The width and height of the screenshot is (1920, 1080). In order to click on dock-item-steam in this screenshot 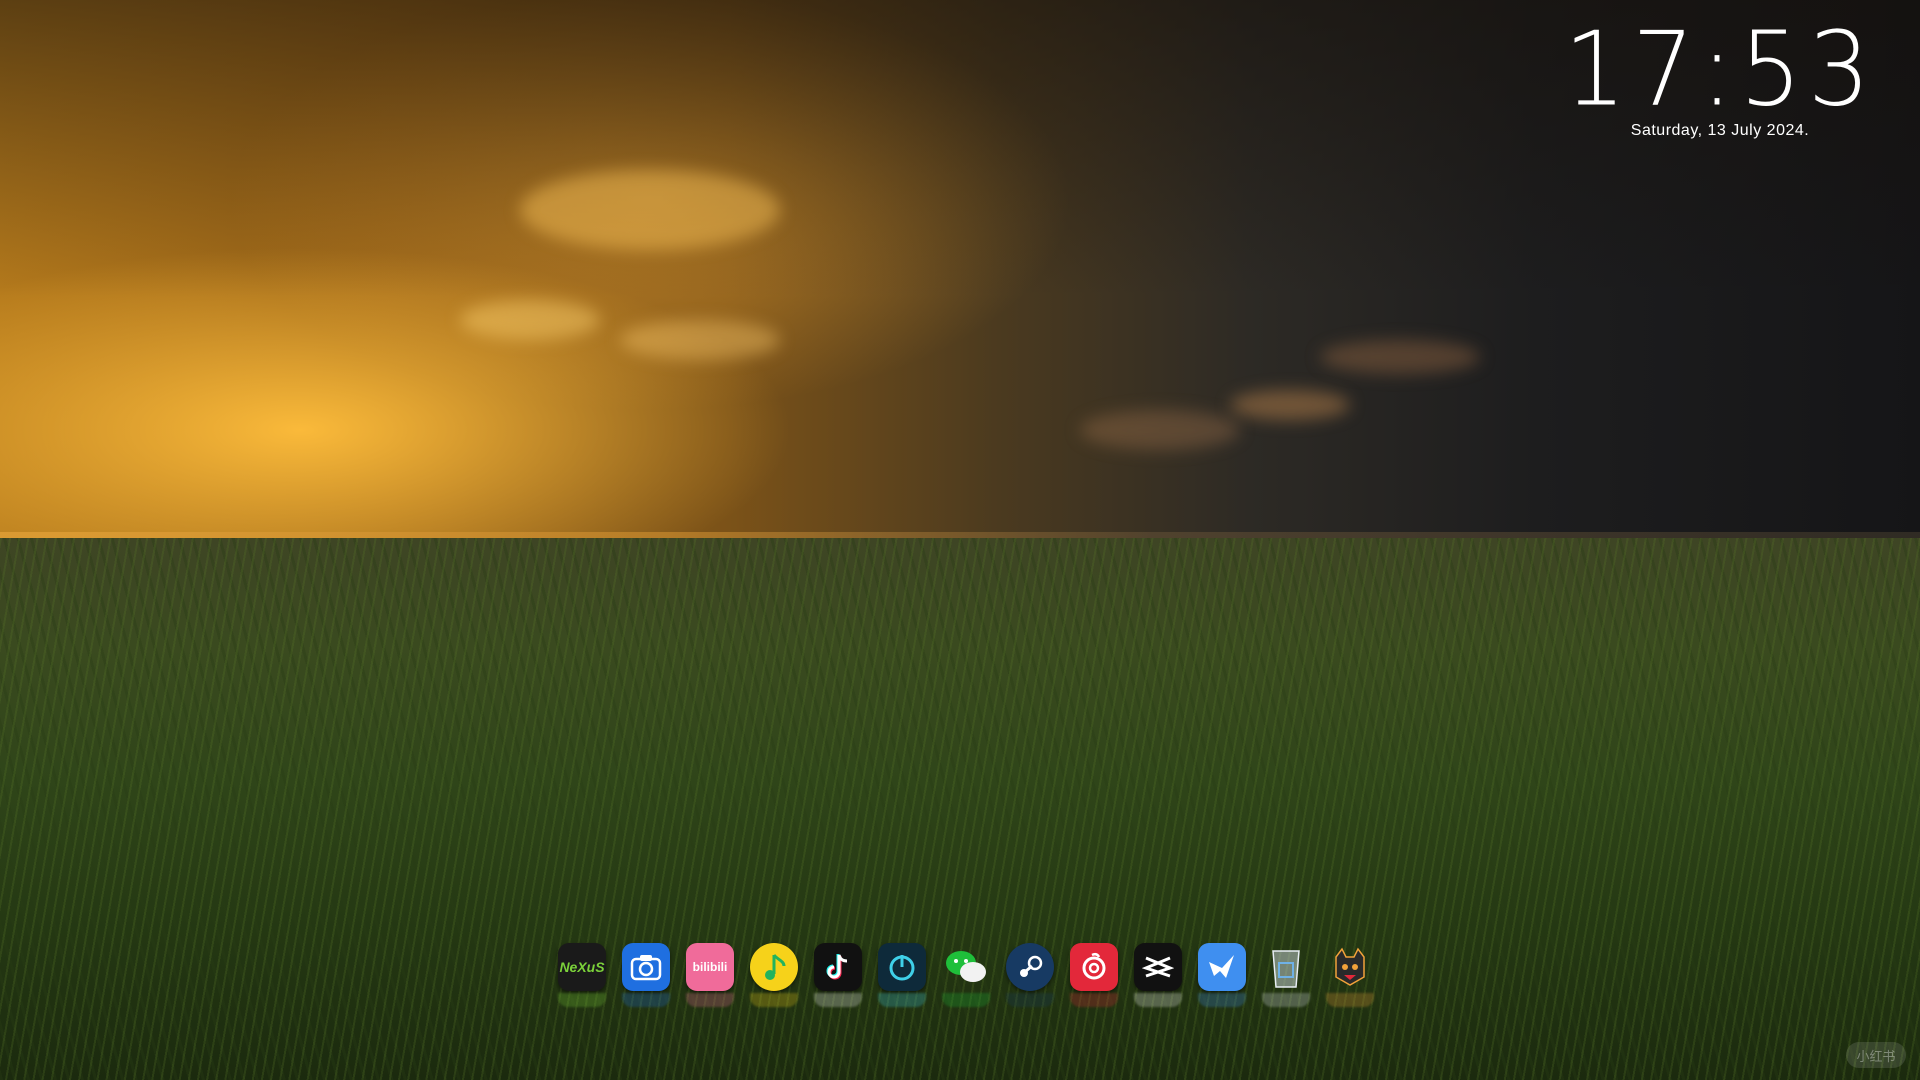, I will do `click(1030, 974)`.